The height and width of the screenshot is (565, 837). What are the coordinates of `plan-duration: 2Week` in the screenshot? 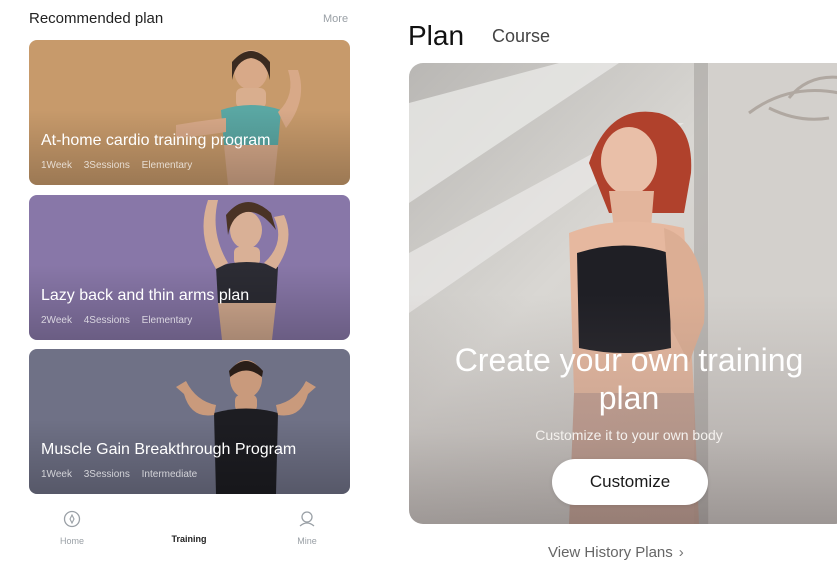 It's located at (56, 320).